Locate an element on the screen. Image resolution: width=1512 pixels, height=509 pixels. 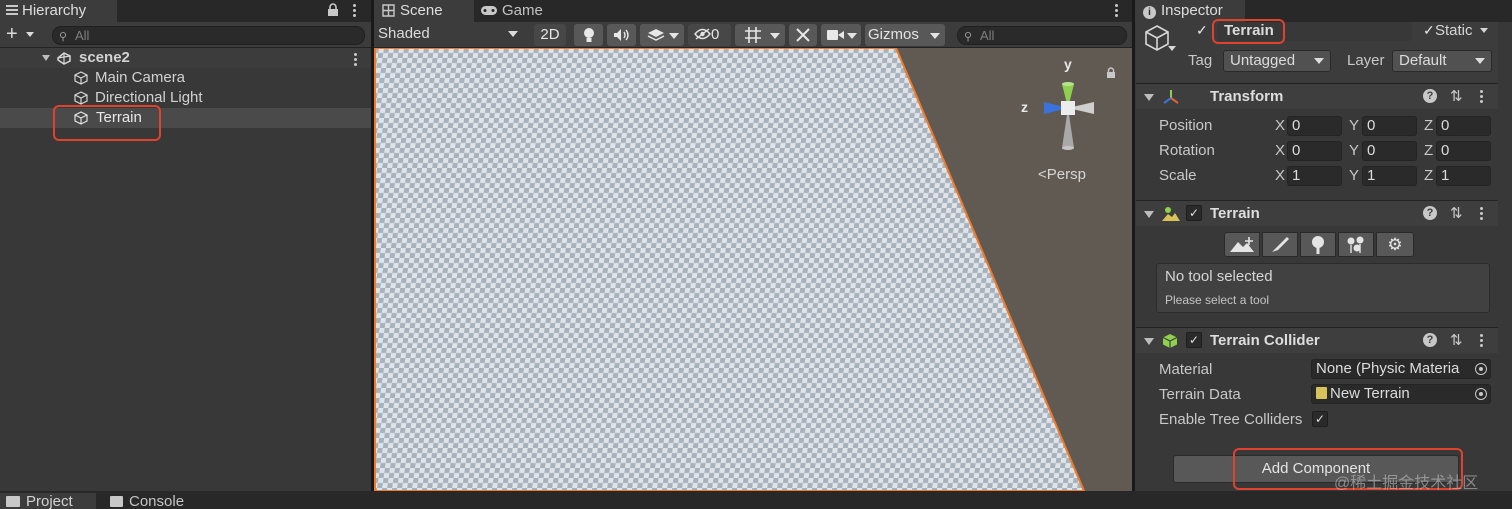
tab-project: Project is located at coordinates (48, 501).